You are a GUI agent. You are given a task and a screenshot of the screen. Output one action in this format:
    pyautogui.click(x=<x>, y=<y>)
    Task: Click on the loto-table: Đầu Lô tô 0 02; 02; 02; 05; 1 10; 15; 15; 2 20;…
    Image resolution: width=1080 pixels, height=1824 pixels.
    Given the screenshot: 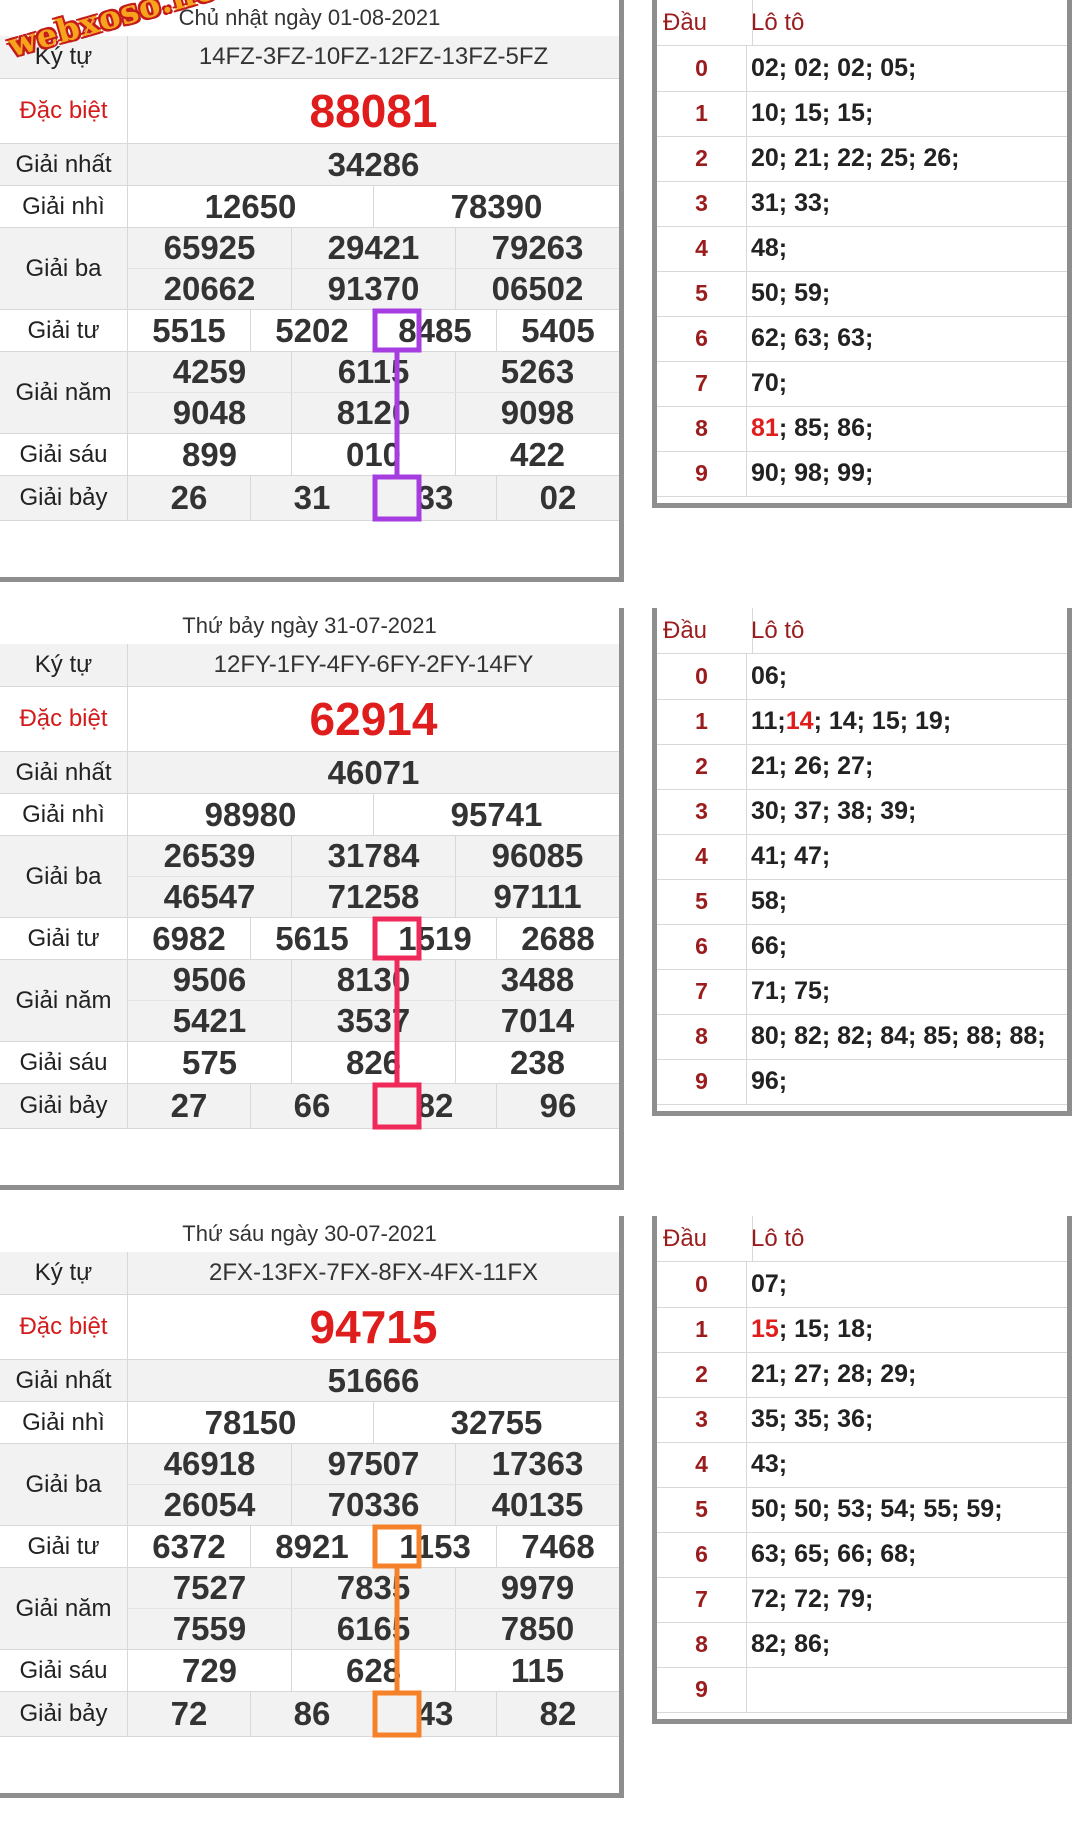 What is the action you would take?
    pyautogui.click(x=862, y=254)
    